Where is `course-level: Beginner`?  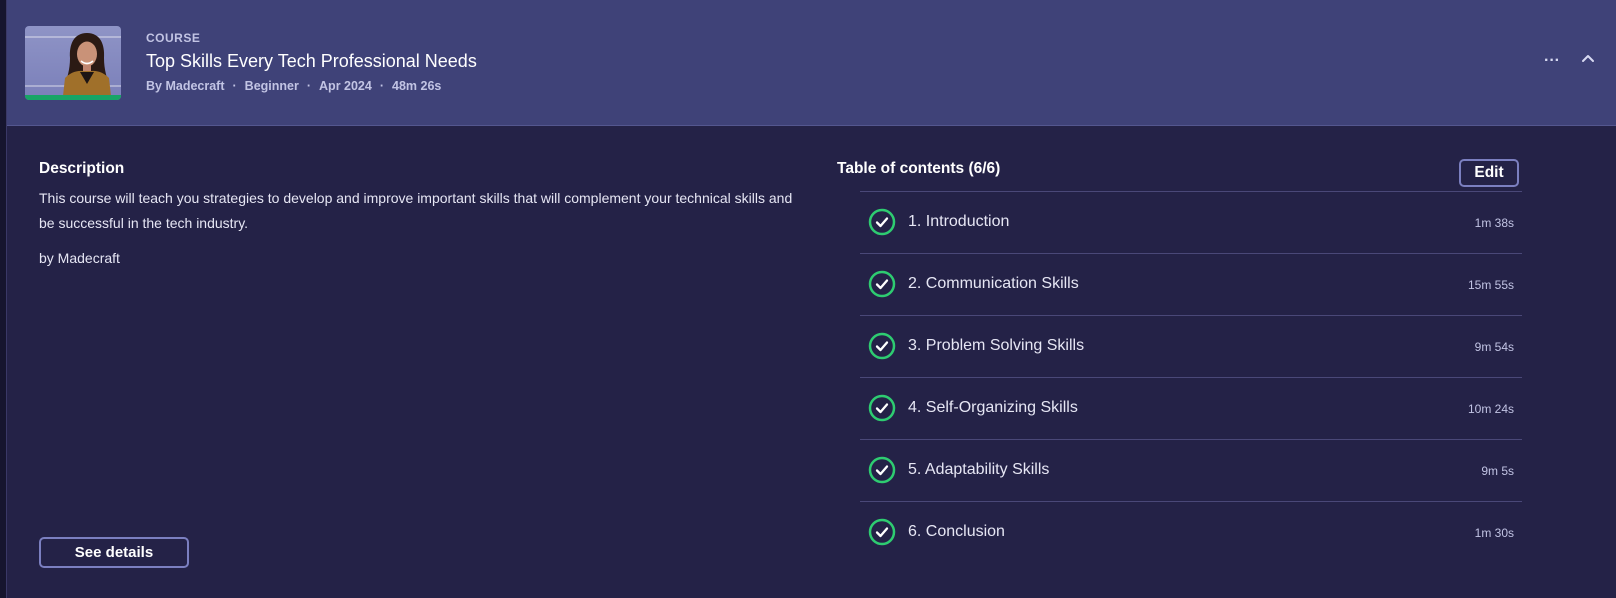 course-level: Beginner is located at coordinates (271, 86).